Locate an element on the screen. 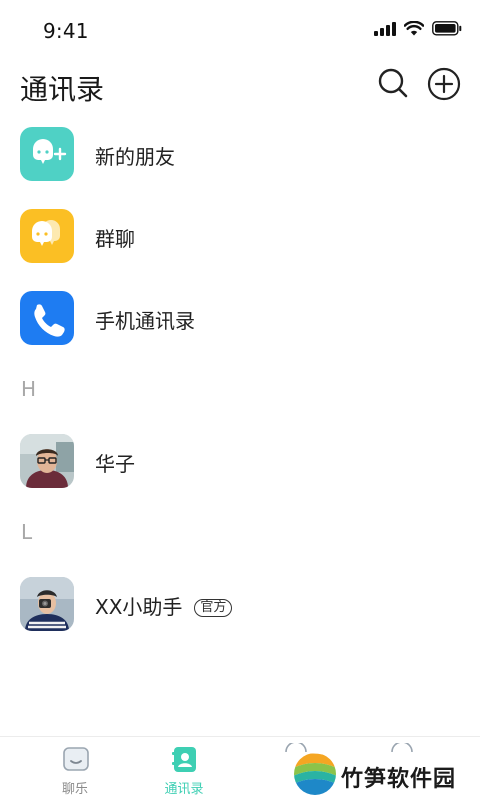  search-icon is located at coordinates (393, 83).